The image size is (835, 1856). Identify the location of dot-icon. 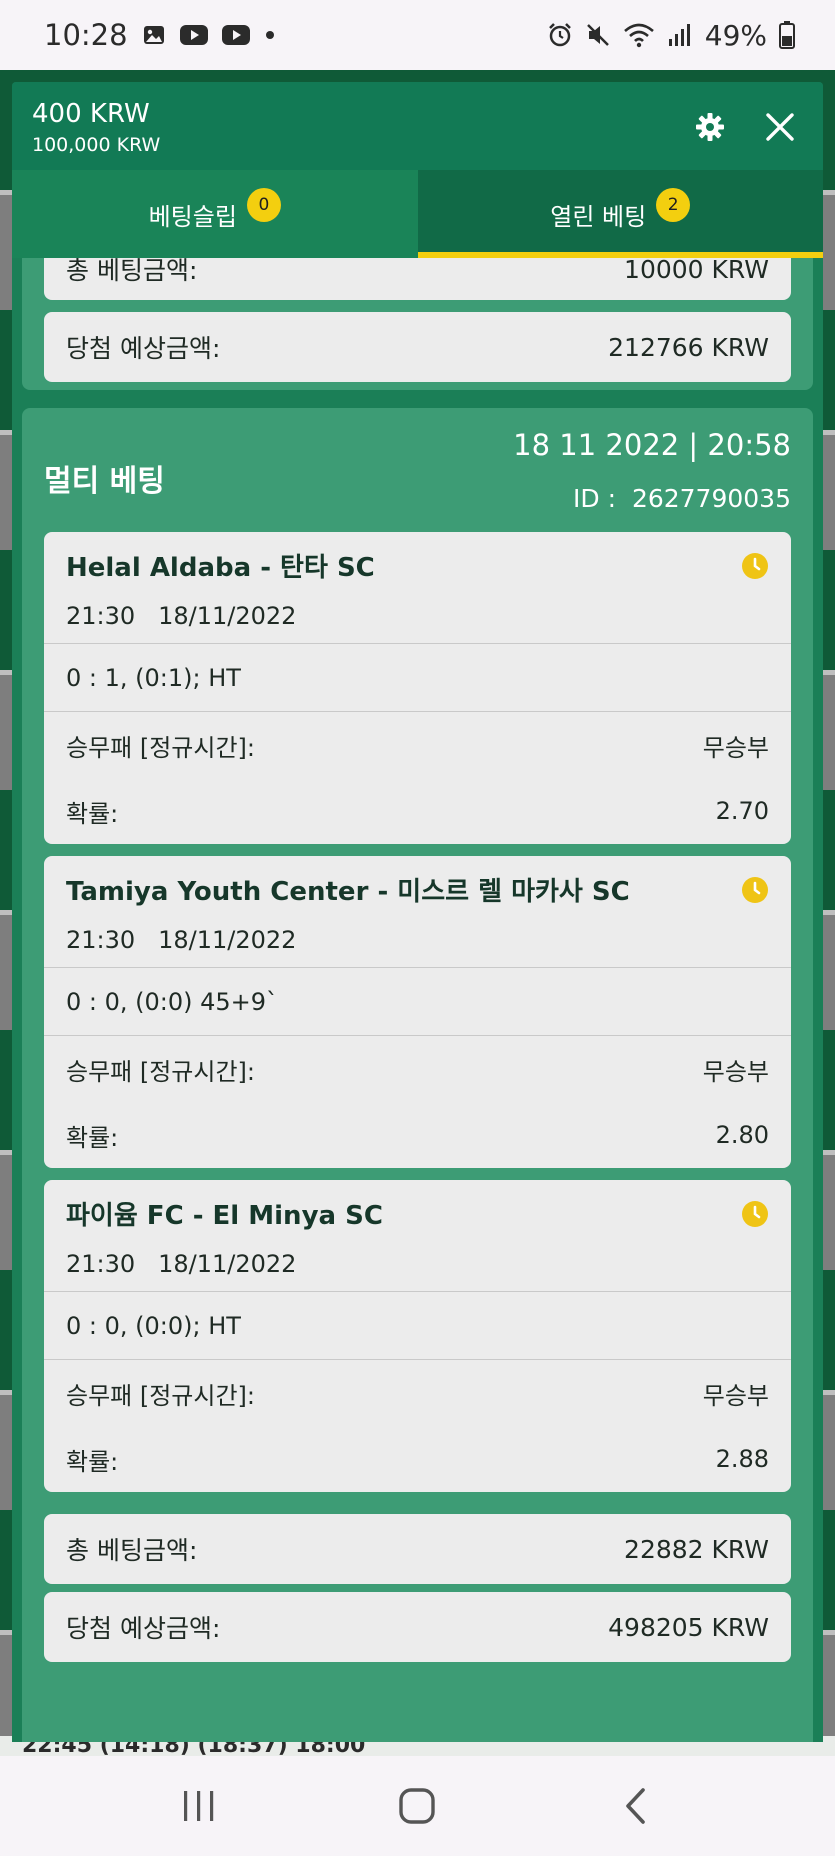
(270, 35).